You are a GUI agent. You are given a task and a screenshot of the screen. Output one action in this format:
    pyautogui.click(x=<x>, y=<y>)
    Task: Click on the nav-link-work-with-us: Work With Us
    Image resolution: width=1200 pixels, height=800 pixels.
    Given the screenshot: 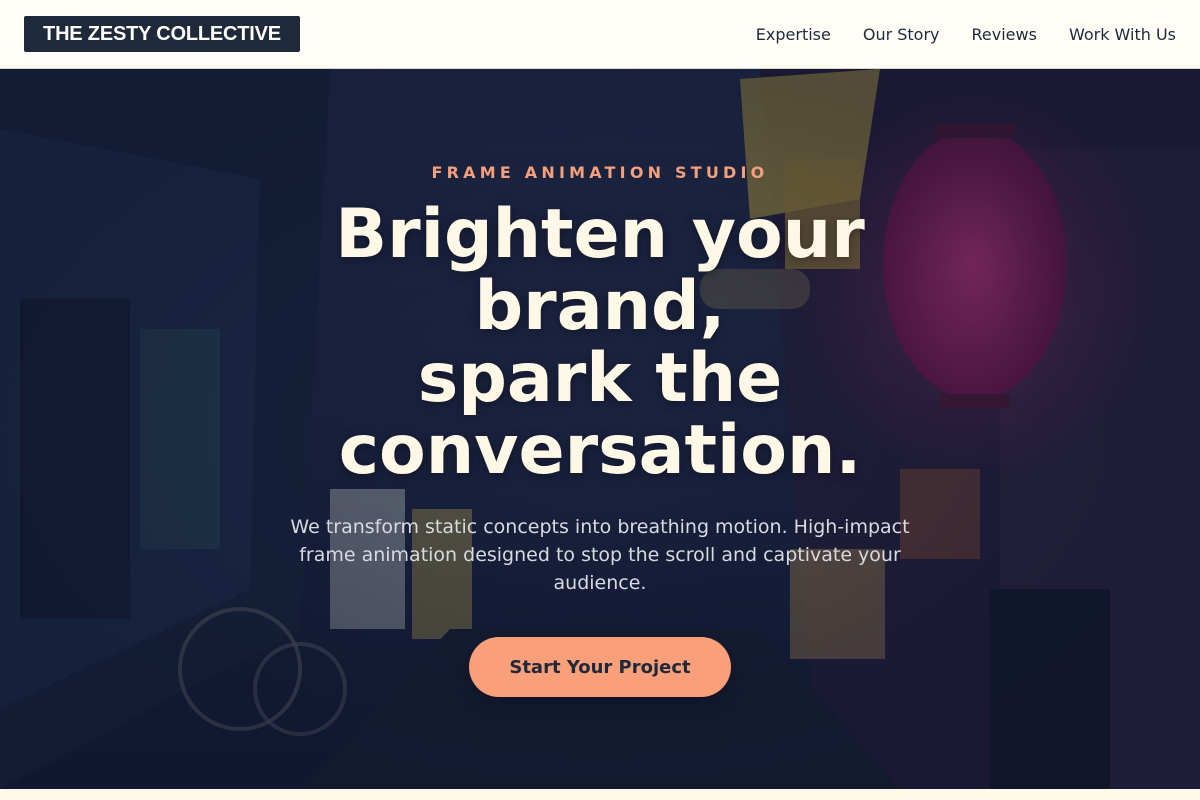 What is the action you would take?
    pyautogui.click(x=1122, y=34)
    